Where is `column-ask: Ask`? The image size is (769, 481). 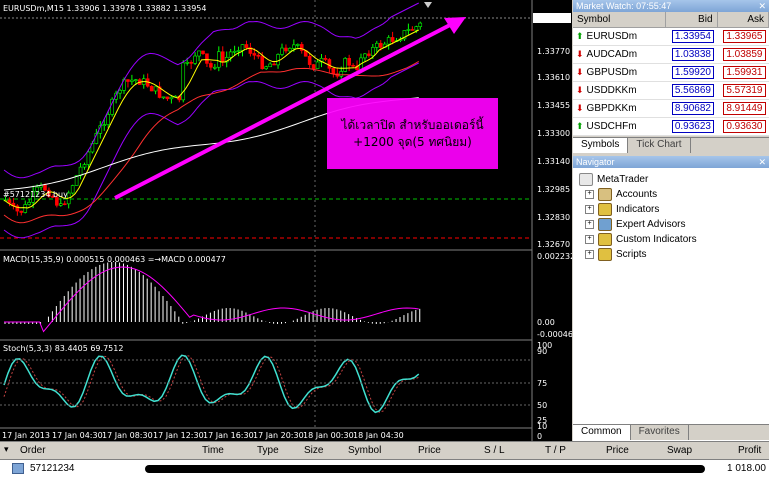
column-ask: Ask is located at coordinates (743, 20).